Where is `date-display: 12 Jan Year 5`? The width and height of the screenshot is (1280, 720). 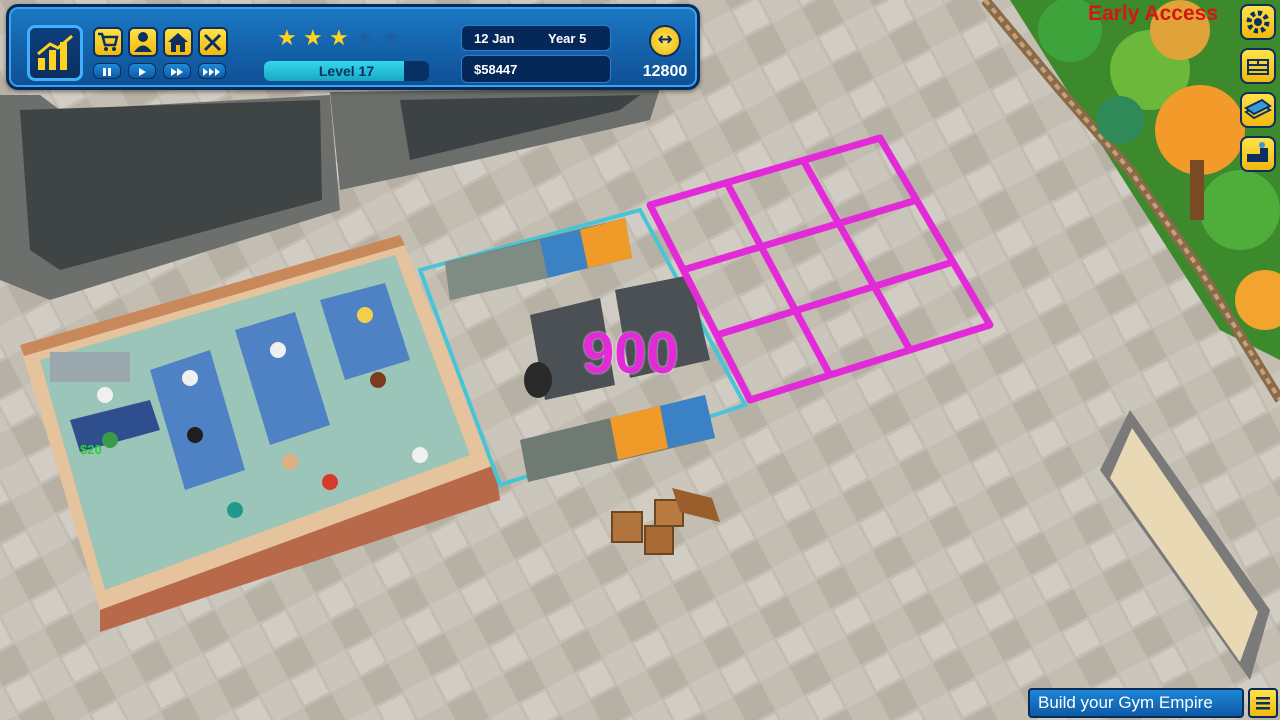 date-display: 12 Jan Year 5 is located at coordinates (536, 38).